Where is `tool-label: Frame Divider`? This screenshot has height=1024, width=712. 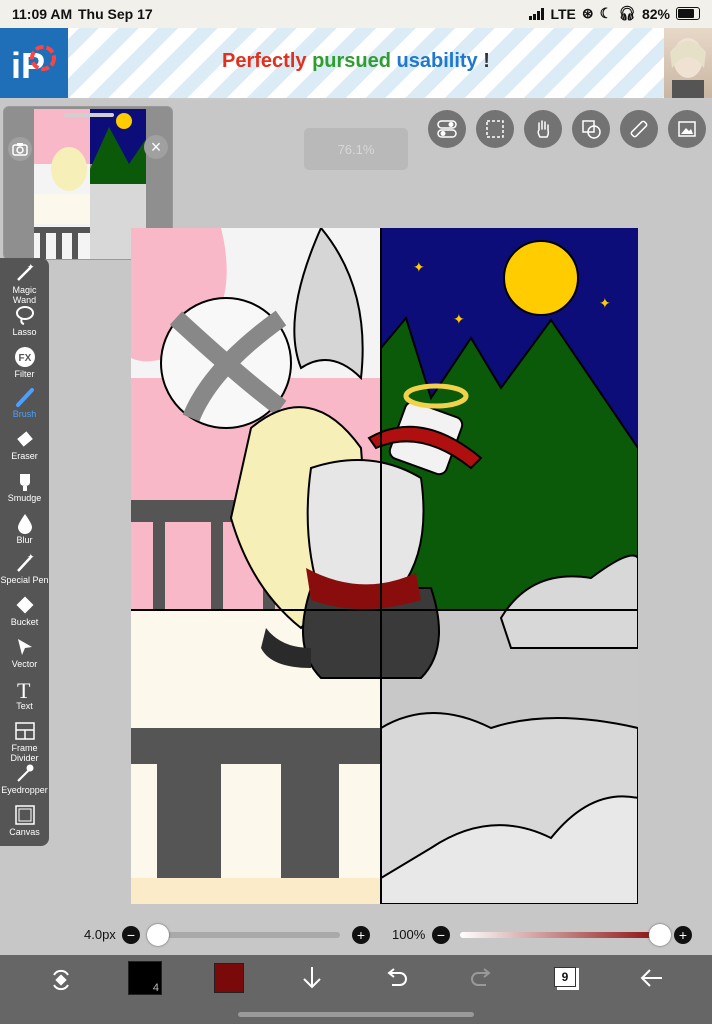 tool-label: Frame Divider is located at coordinates (24, 753).